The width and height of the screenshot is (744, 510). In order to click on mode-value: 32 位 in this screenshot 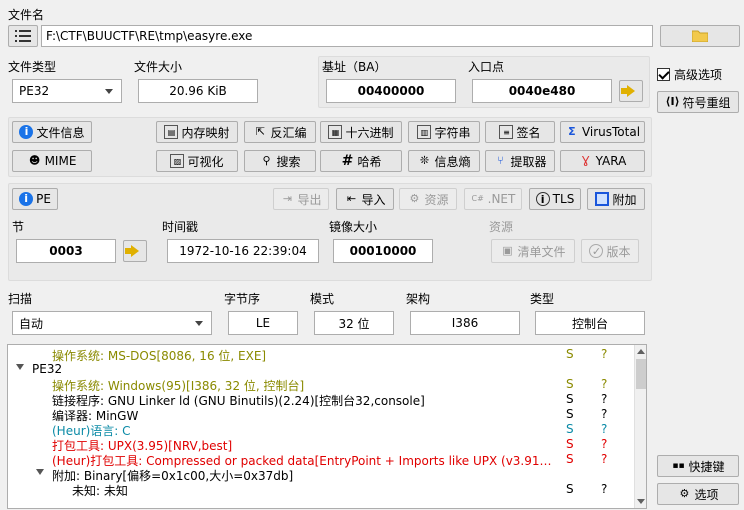, I will do `click(354, 323)`.